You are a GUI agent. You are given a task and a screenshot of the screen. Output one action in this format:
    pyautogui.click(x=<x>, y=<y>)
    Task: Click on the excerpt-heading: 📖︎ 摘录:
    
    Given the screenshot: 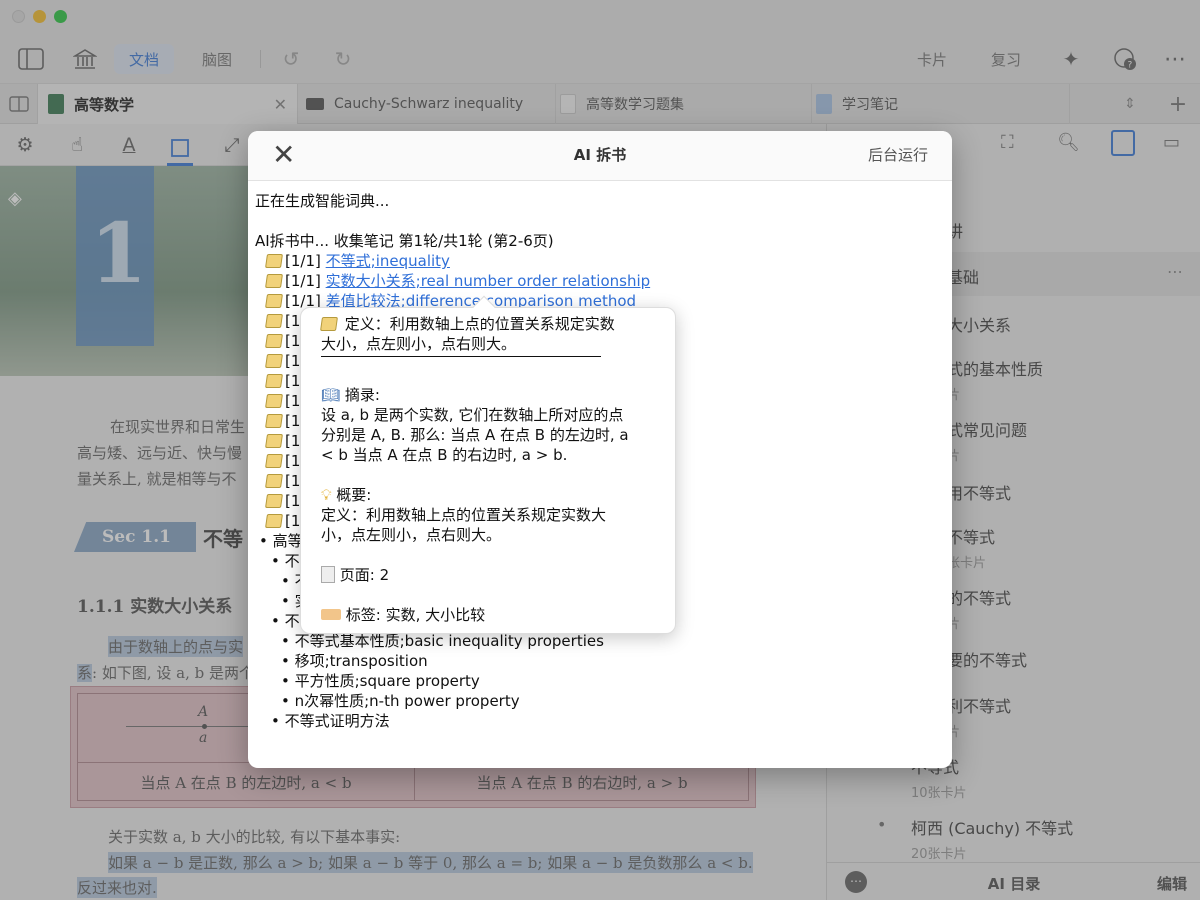 What is the action you would take?
    pyautogui.click(x=491, y=395)
    